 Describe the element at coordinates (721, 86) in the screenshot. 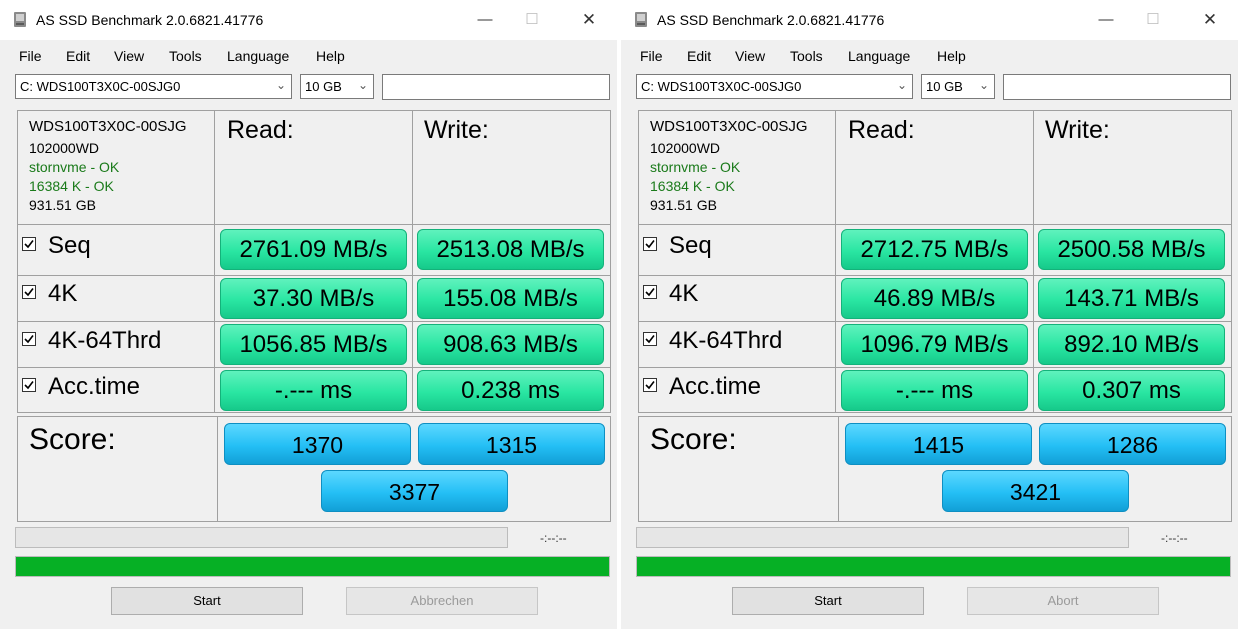

I see `drive-select-value: C: WDS100T3X0C-00SJG0` at that location.